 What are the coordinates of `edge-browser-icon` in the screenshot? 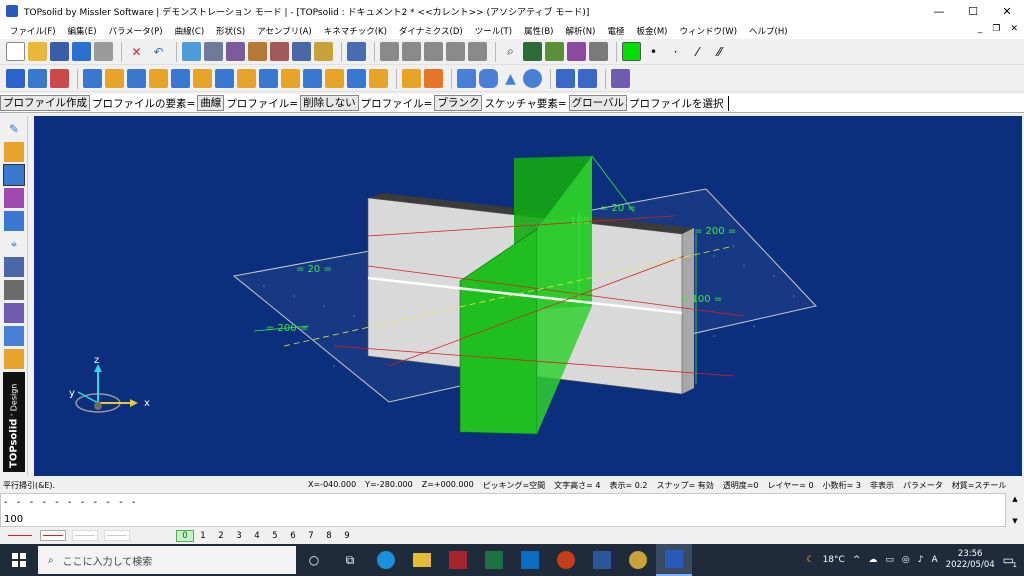 It's located at (386, 560).